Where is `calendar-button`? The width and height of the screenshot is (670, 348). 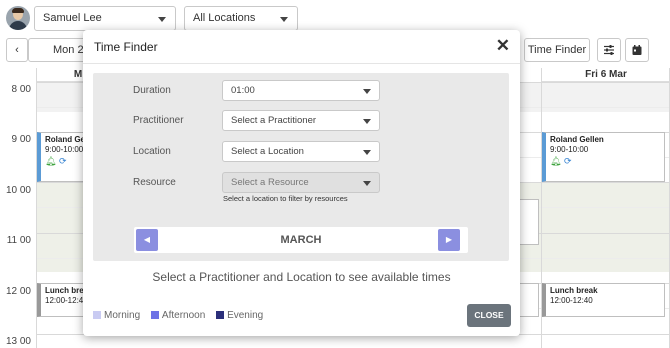 calendar-button is located at coordinates (637, 50).